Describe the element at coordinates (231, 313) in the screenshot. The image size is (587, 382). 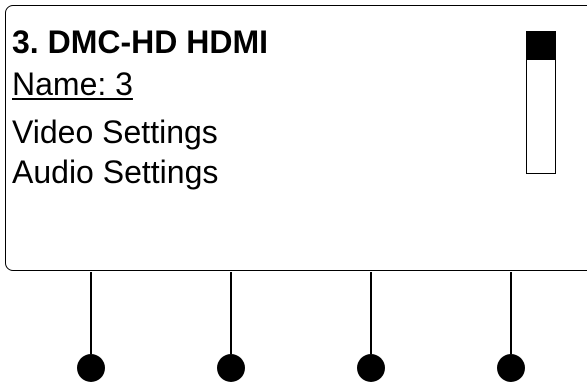
I see `softkey-2-leader` at that location.